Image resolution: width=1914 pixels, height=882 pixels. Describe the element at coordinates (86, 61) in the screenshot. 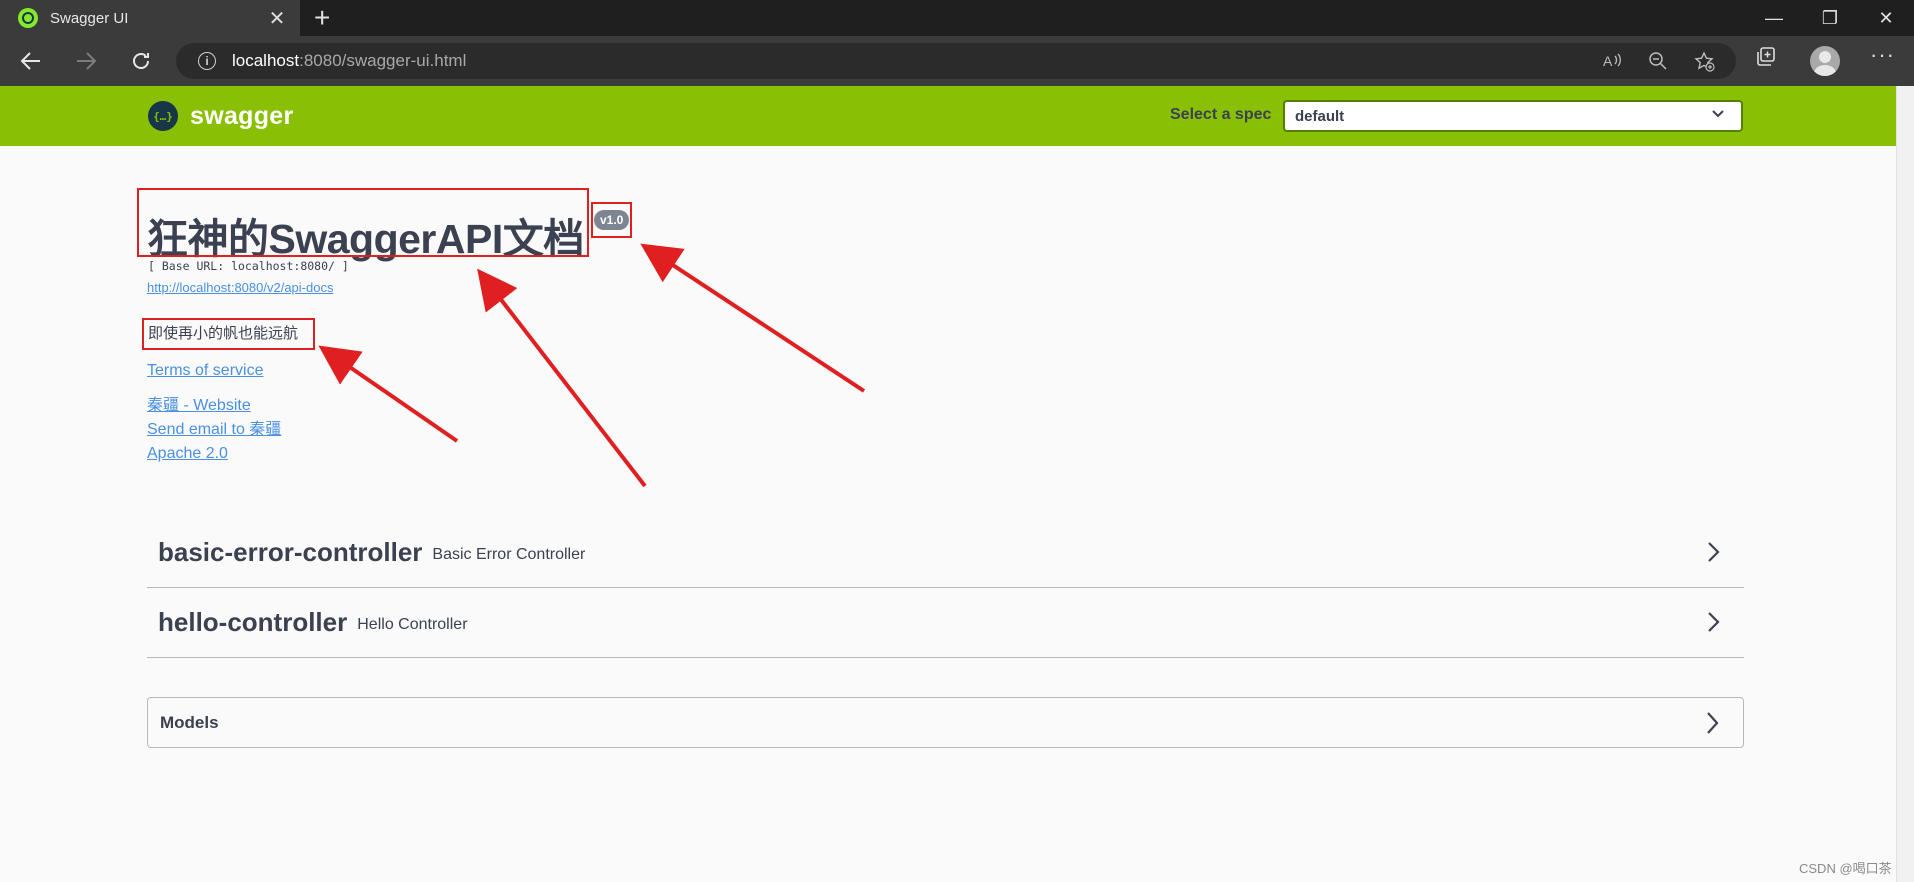

I see `forward-arrow-icon` at that location.